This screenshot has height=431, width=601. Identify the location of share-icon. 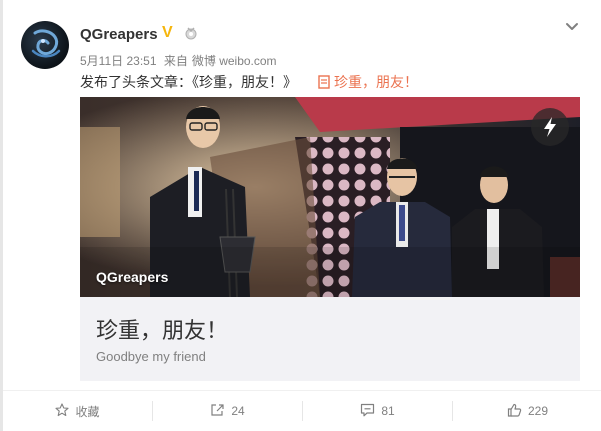
(220, 411).